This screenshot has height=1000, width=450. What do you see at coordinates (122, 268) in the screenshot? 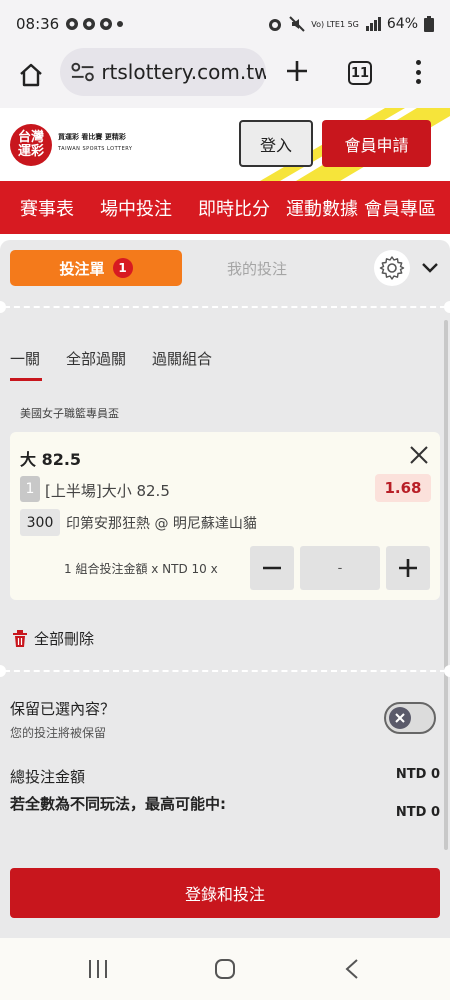
I see `betslip-count-badge: 1` at bounding box center [122, 268].